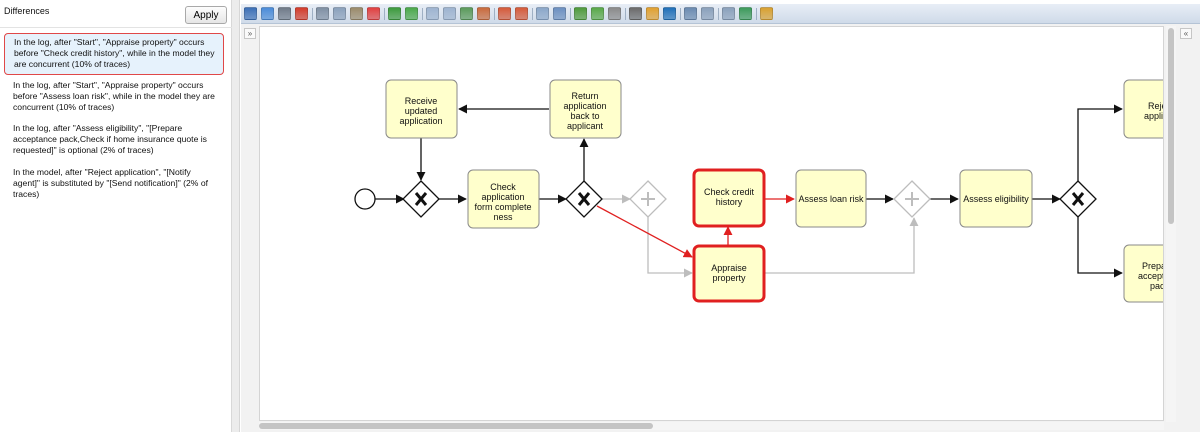 This screenshot has height=432, width=1200. I want to click on collapse-right-icon: «, so click(1186, 33).